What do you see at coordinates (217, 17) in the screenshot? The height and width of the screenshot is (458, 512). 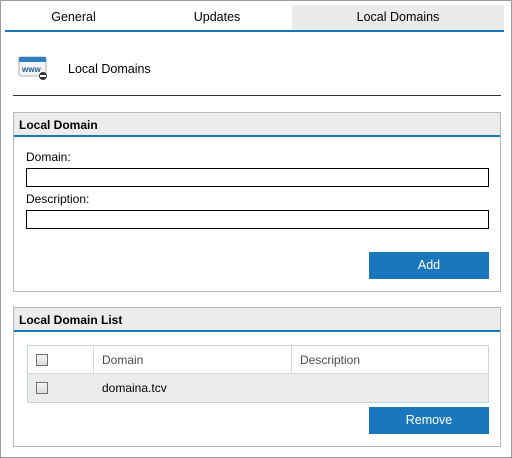 I see `tab-updates: Updates` at bounding box center [217, 17].